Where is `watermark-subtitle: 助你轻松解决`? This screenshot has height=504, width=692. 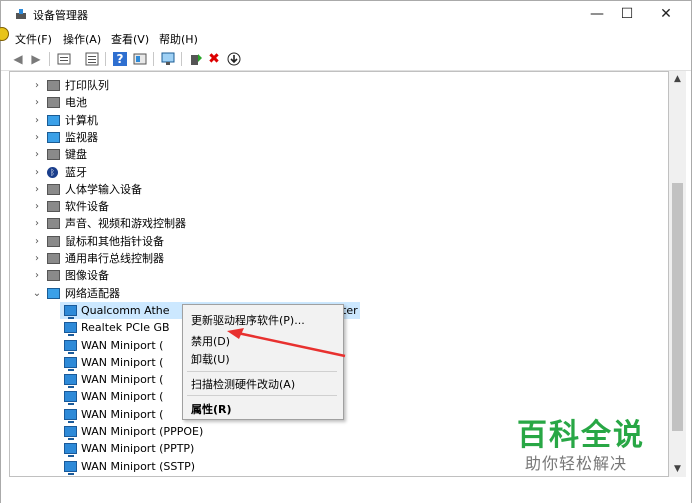
watermark-subtitle: 助你轻松解决 is located at coordinates (576, 463).